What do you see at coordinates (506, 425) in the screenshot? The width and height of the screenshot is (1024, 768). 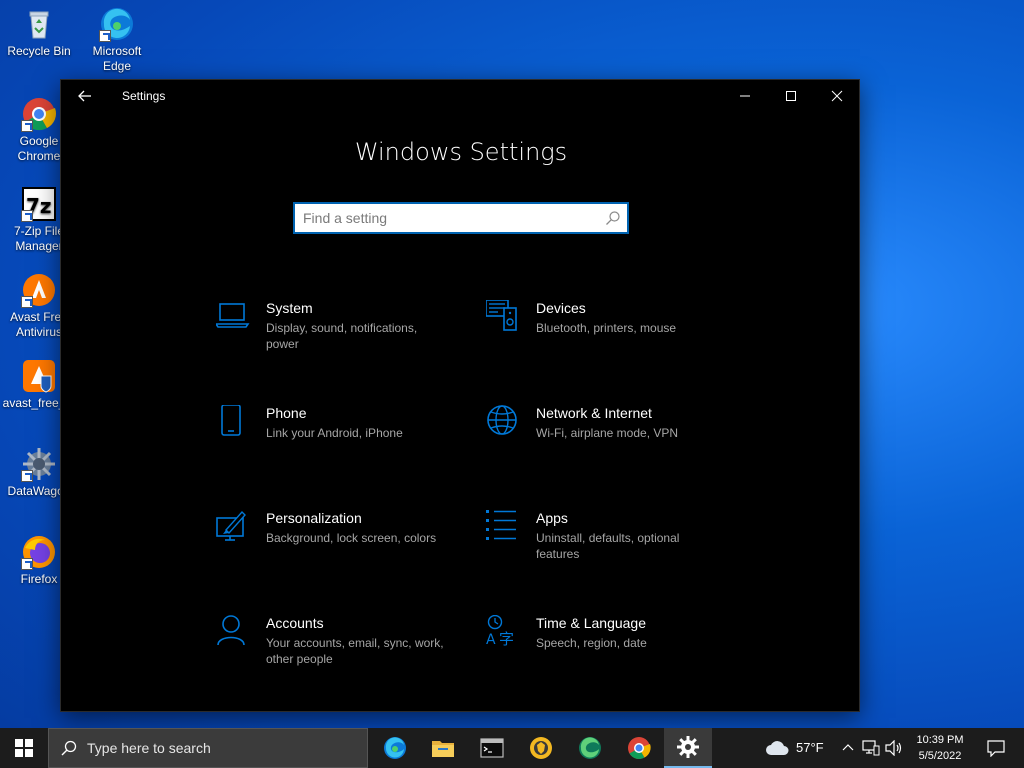 I see `globe-icon` at bounding box center [506, 425].